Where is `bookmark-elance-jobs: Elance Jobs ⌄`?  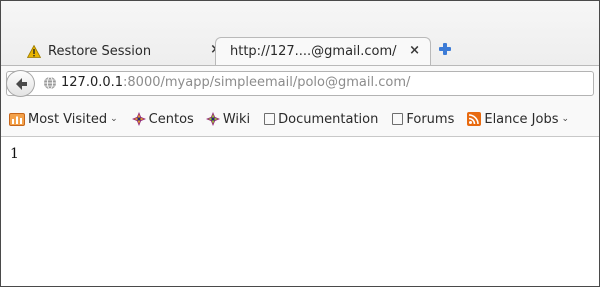
bookmark-elance-jobs: Elance Jobs ⌄ is located at coordinates (518, 119).